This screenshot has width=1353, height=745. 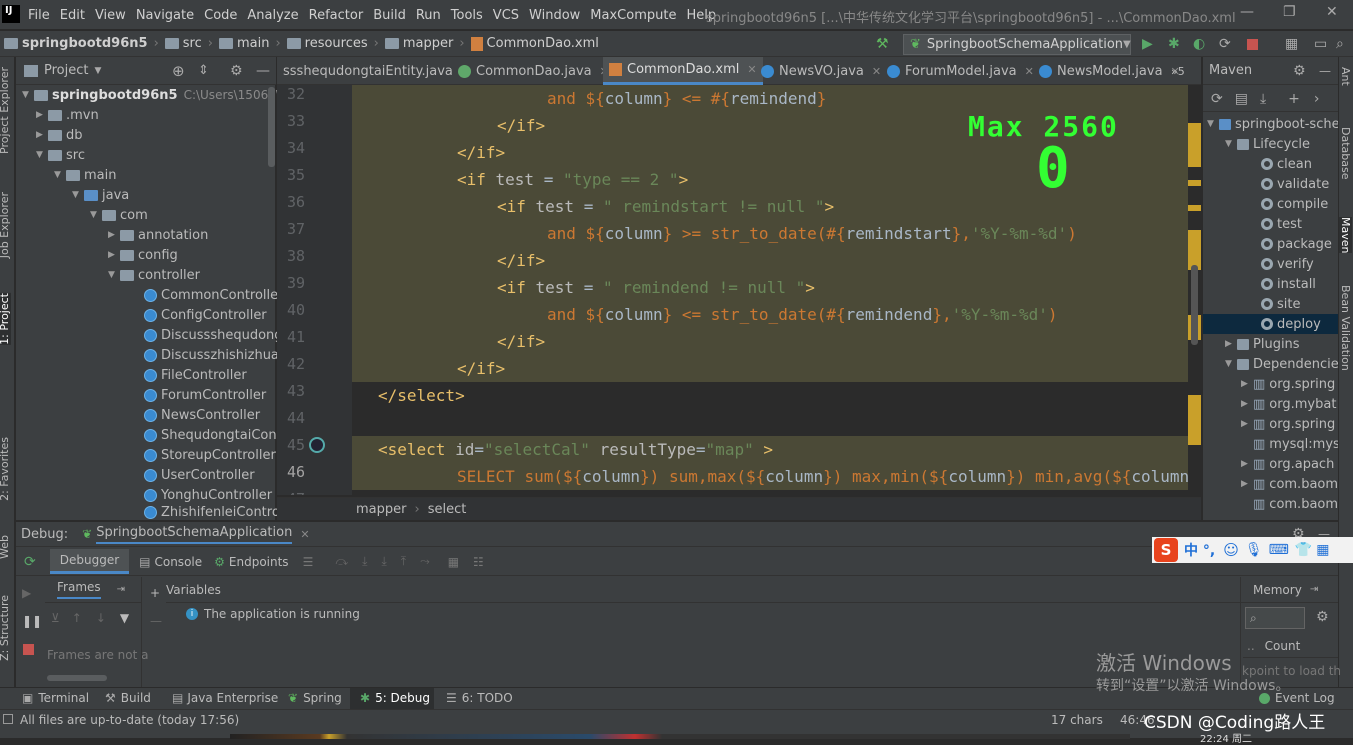 What do you see at coordinates (1288, 404) in the screenshot?
I see `maven-dependency: ▶ ▥ org.mybat` at bounding box center [1288, 404].